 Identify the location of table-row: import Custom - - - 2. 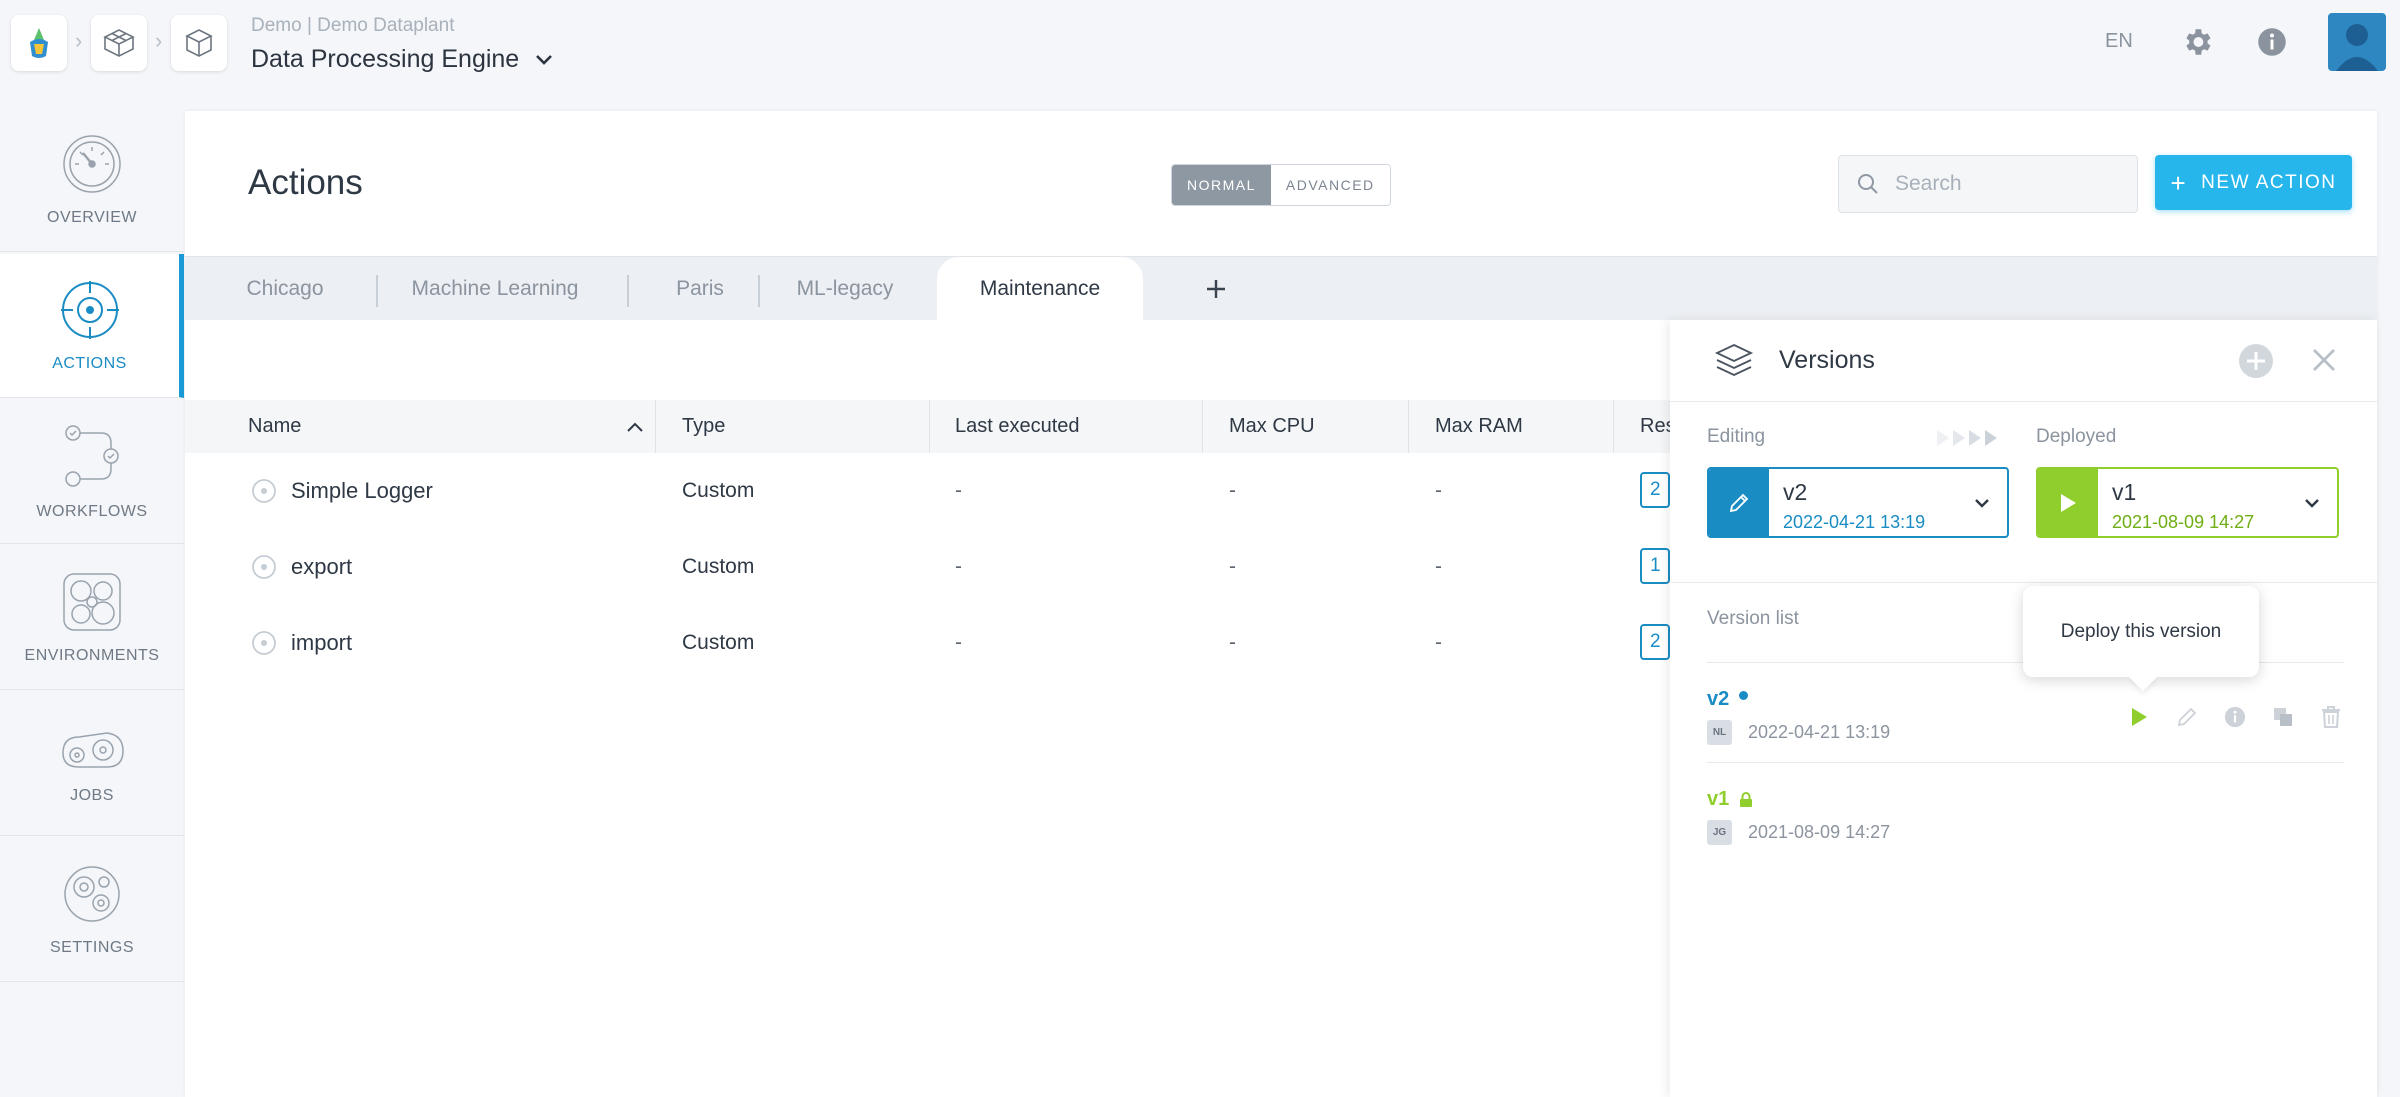
(927, 642).